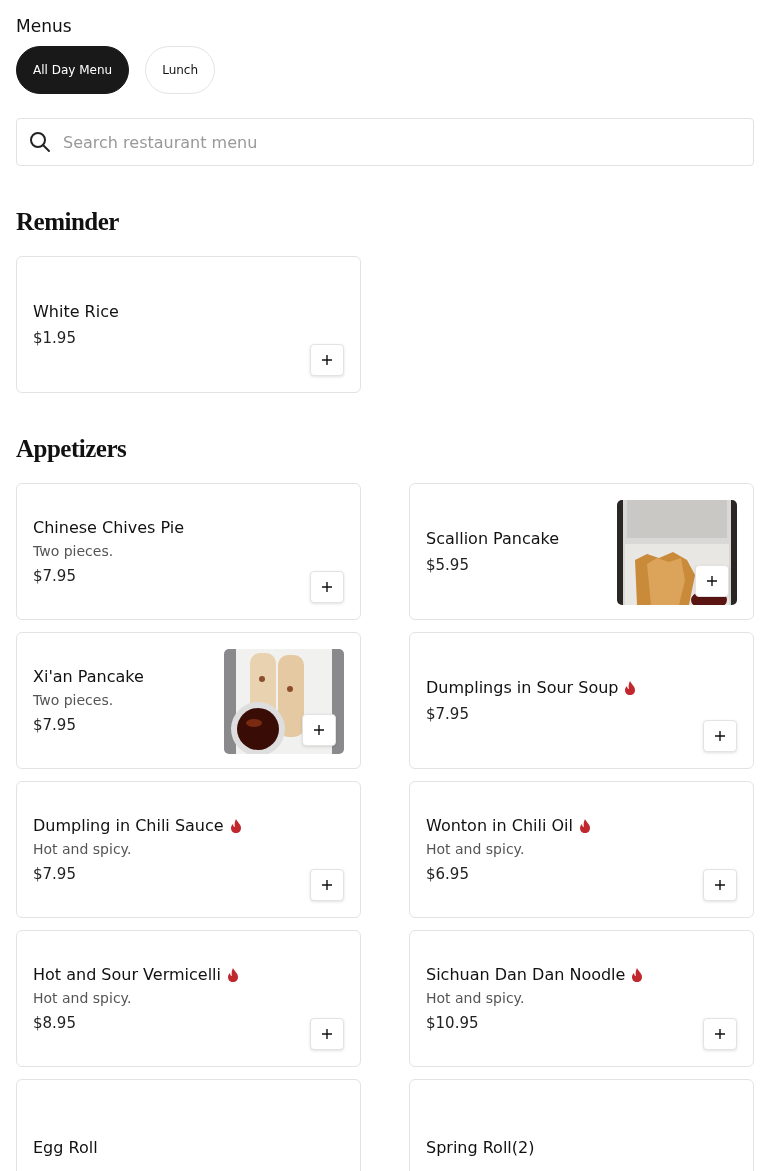  I want to click on section-heading: Appetizers, so click(72, 449).